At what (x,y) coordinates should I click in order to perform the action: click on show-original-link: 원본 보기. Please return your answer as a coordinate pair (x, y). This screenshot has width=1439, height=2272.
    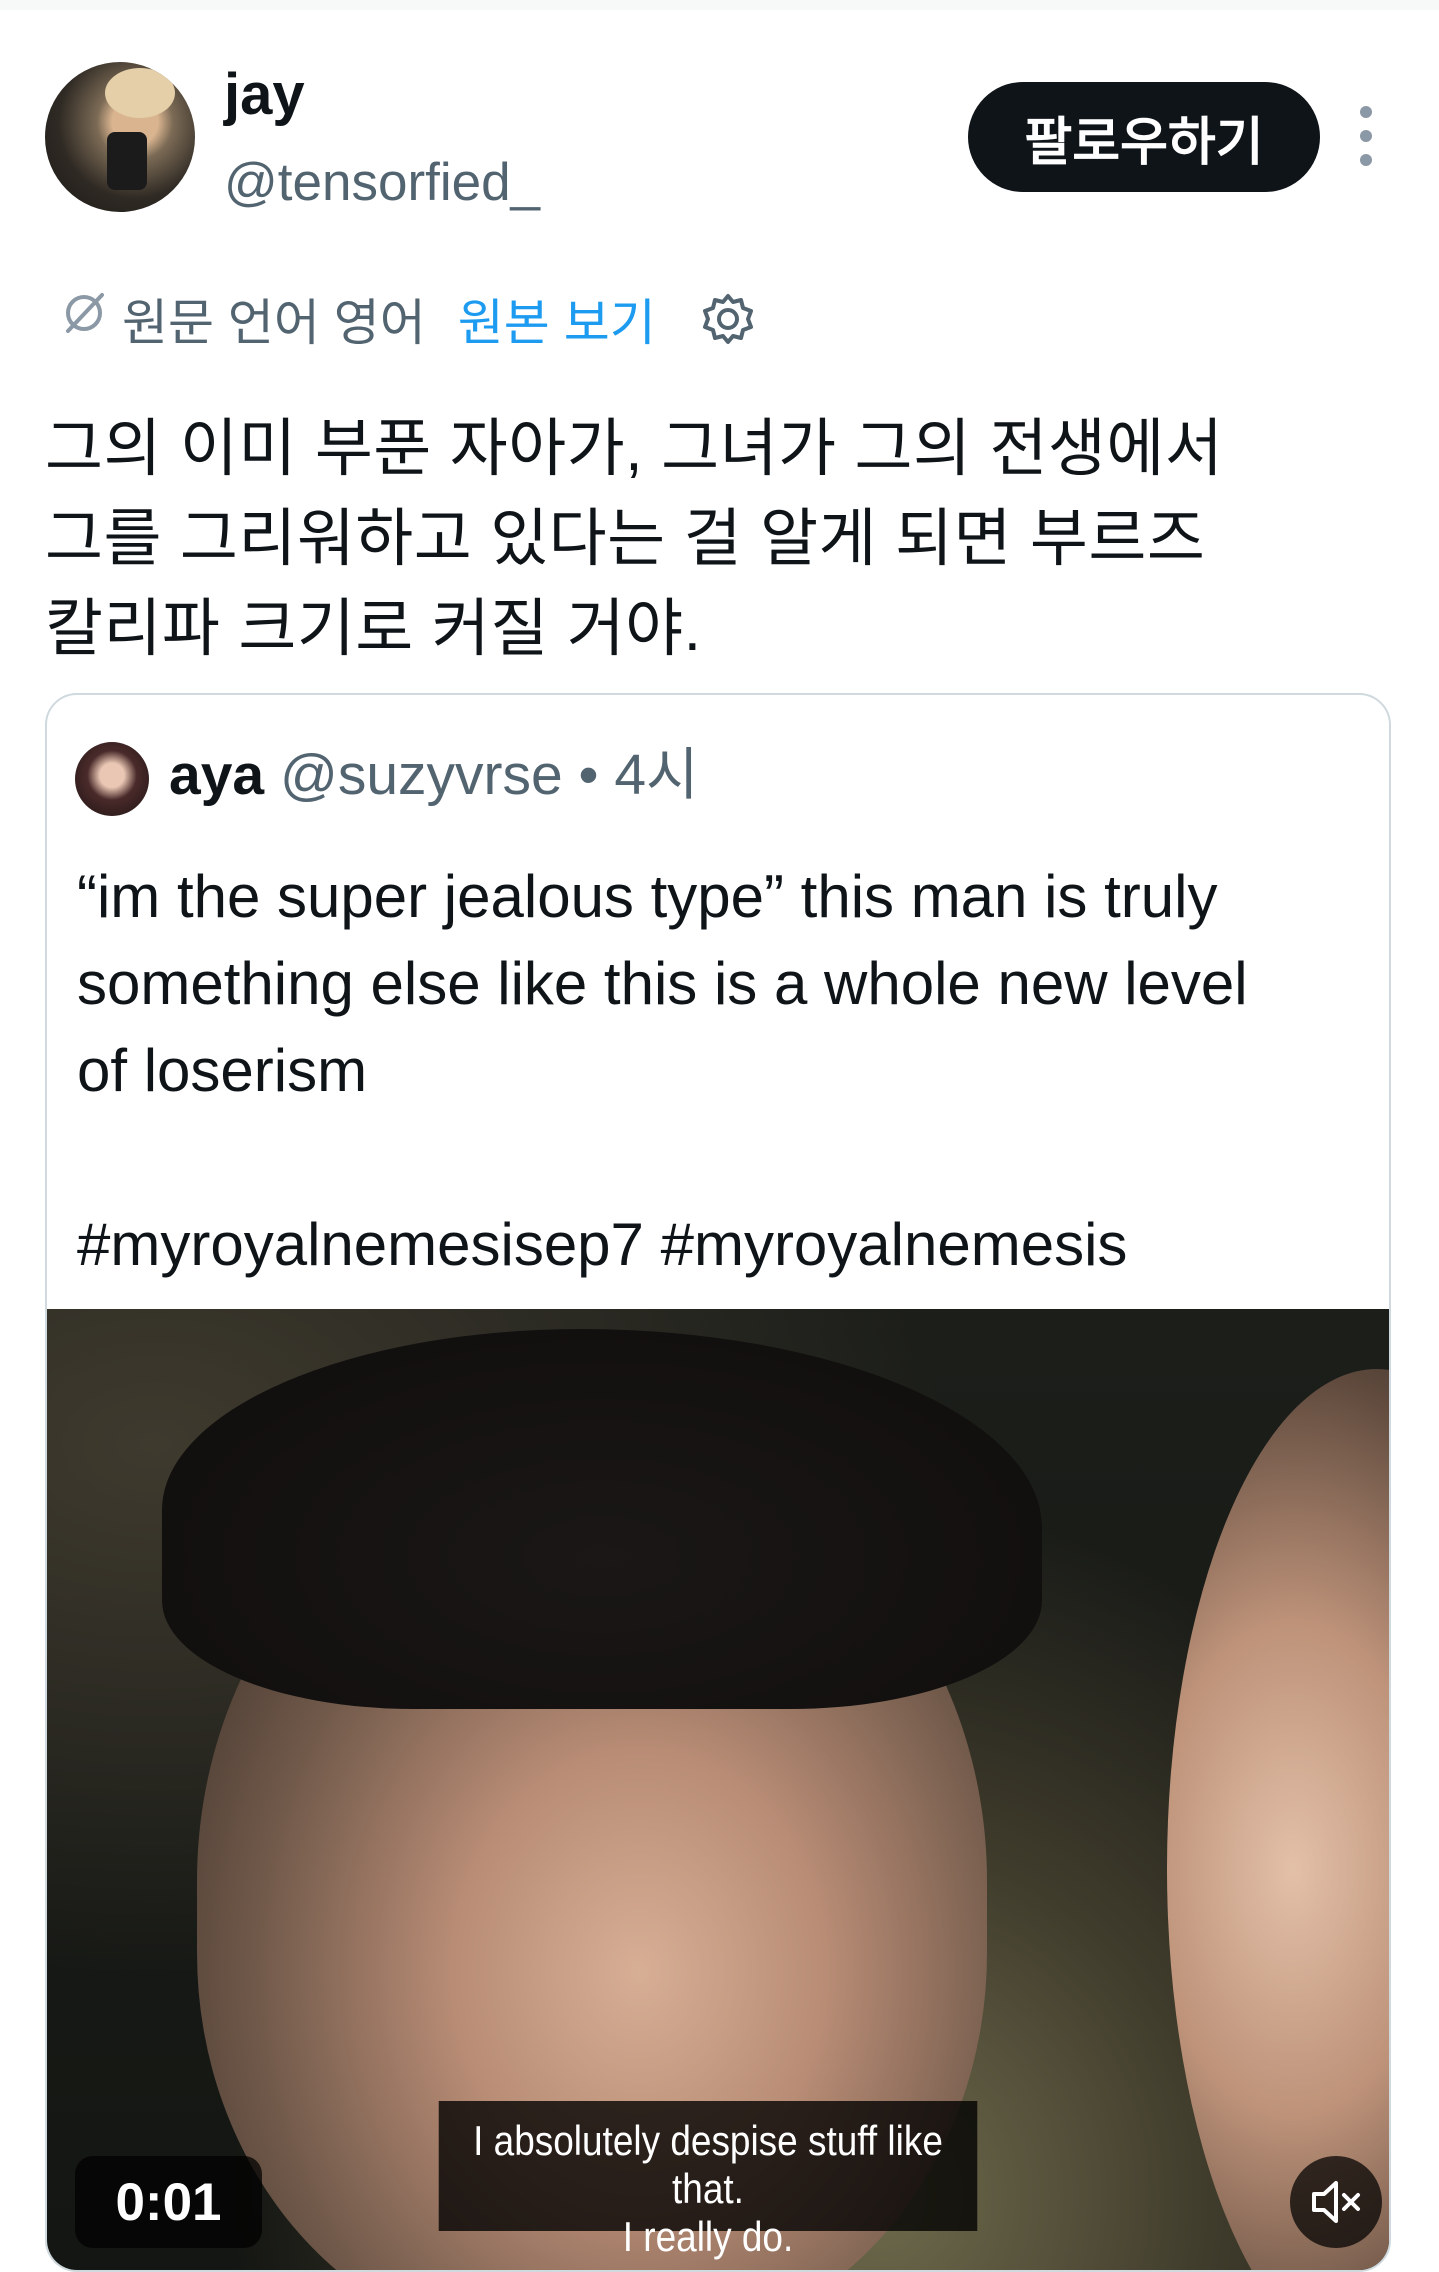
    Looking at the image, I should click on (557, 319).